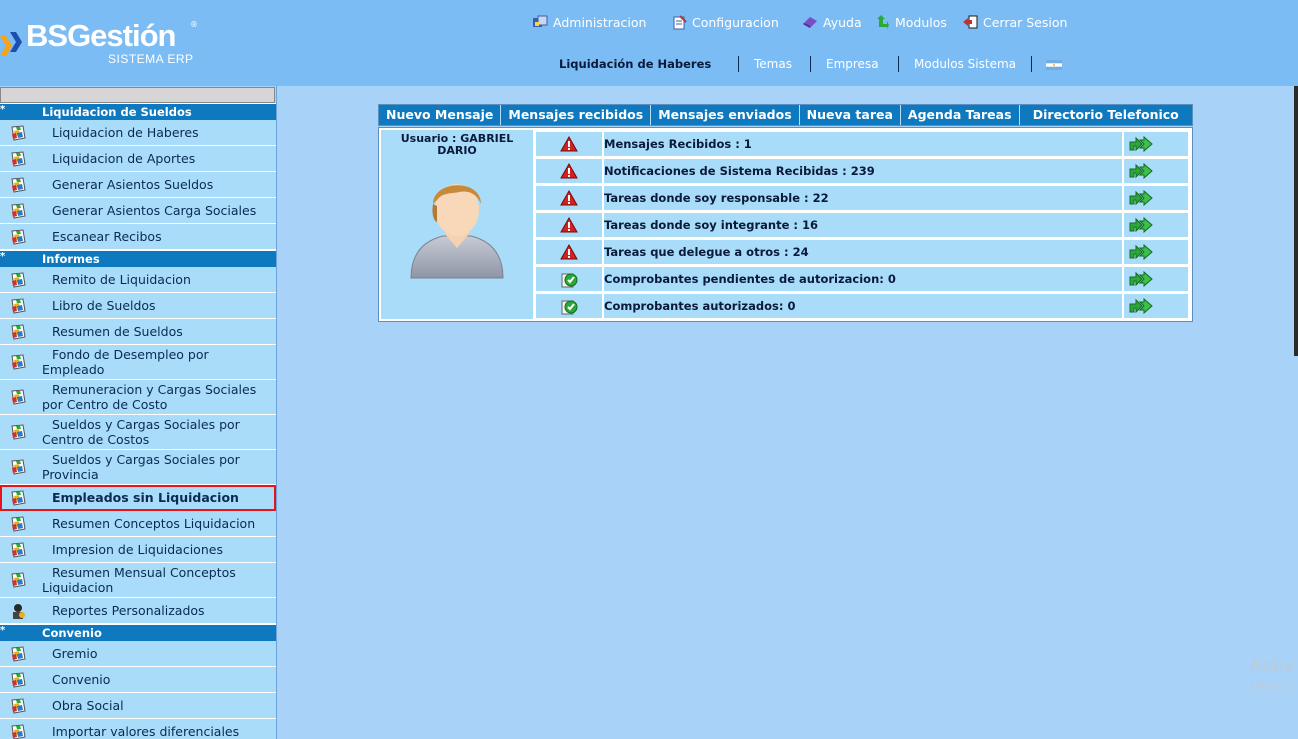 The image size is (1298, 739). I want to click on sidebar-item-libro-de-sueldos: Libro de Sueldos, so click(138, 306).